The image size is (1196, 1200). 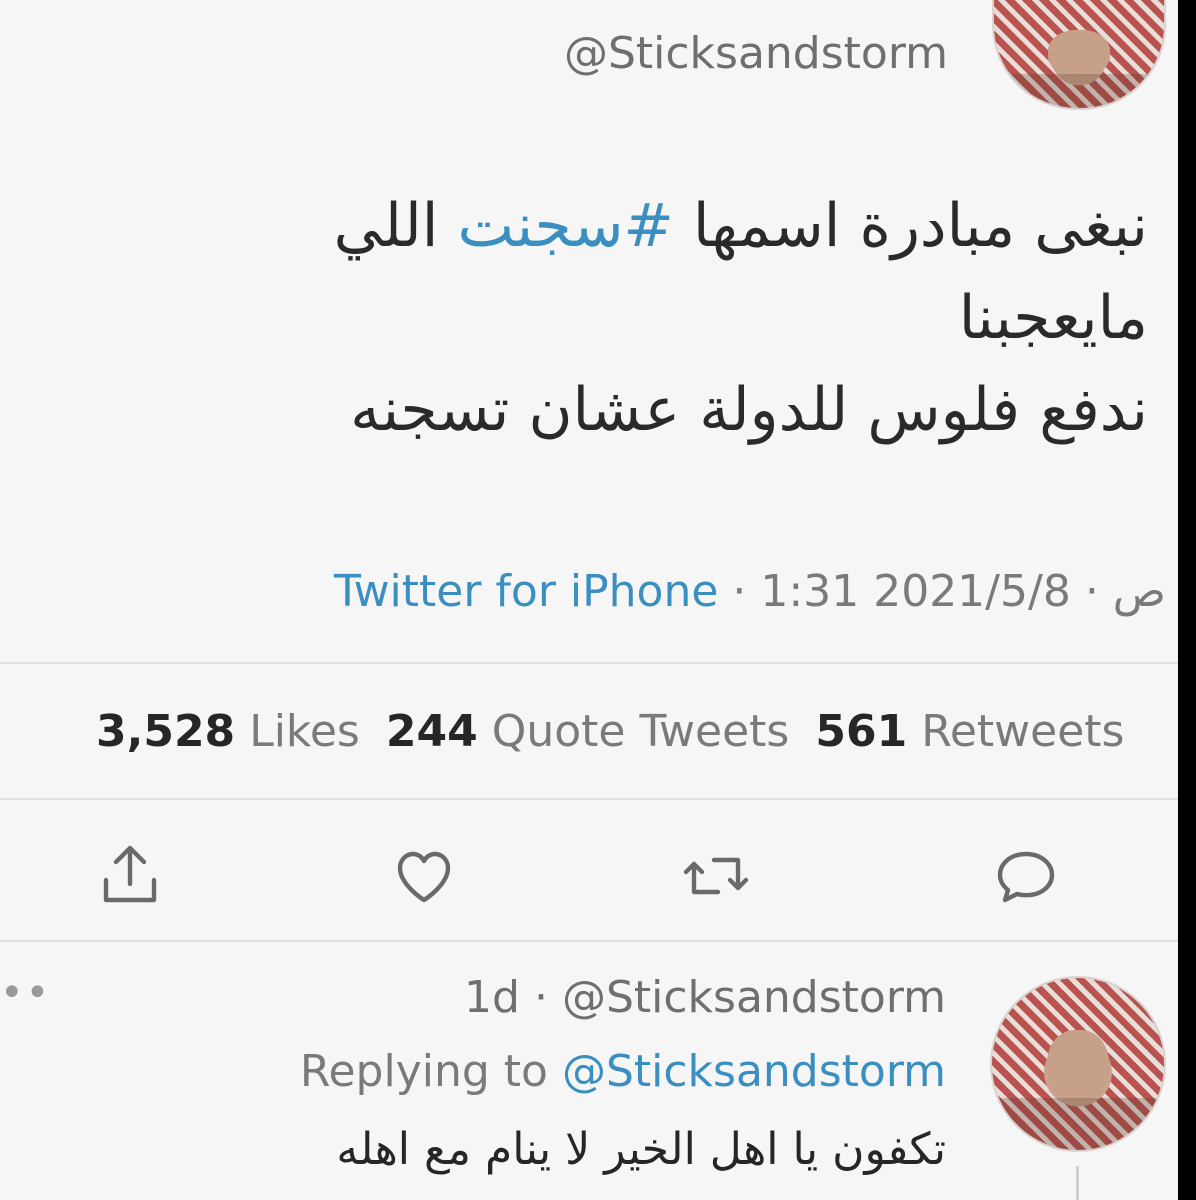 What do you see at coordinates (969, 731) in the screenshot?
I see `retweets-stat: 561 Retweets` at bounding box center [969, 731].